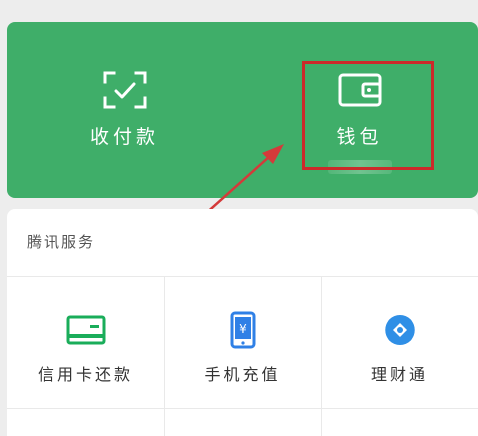  What do you see at coordinates (359, 137) in the screenshot?
I see `wallet-label: 钱包` at bounding box center [359, 137].